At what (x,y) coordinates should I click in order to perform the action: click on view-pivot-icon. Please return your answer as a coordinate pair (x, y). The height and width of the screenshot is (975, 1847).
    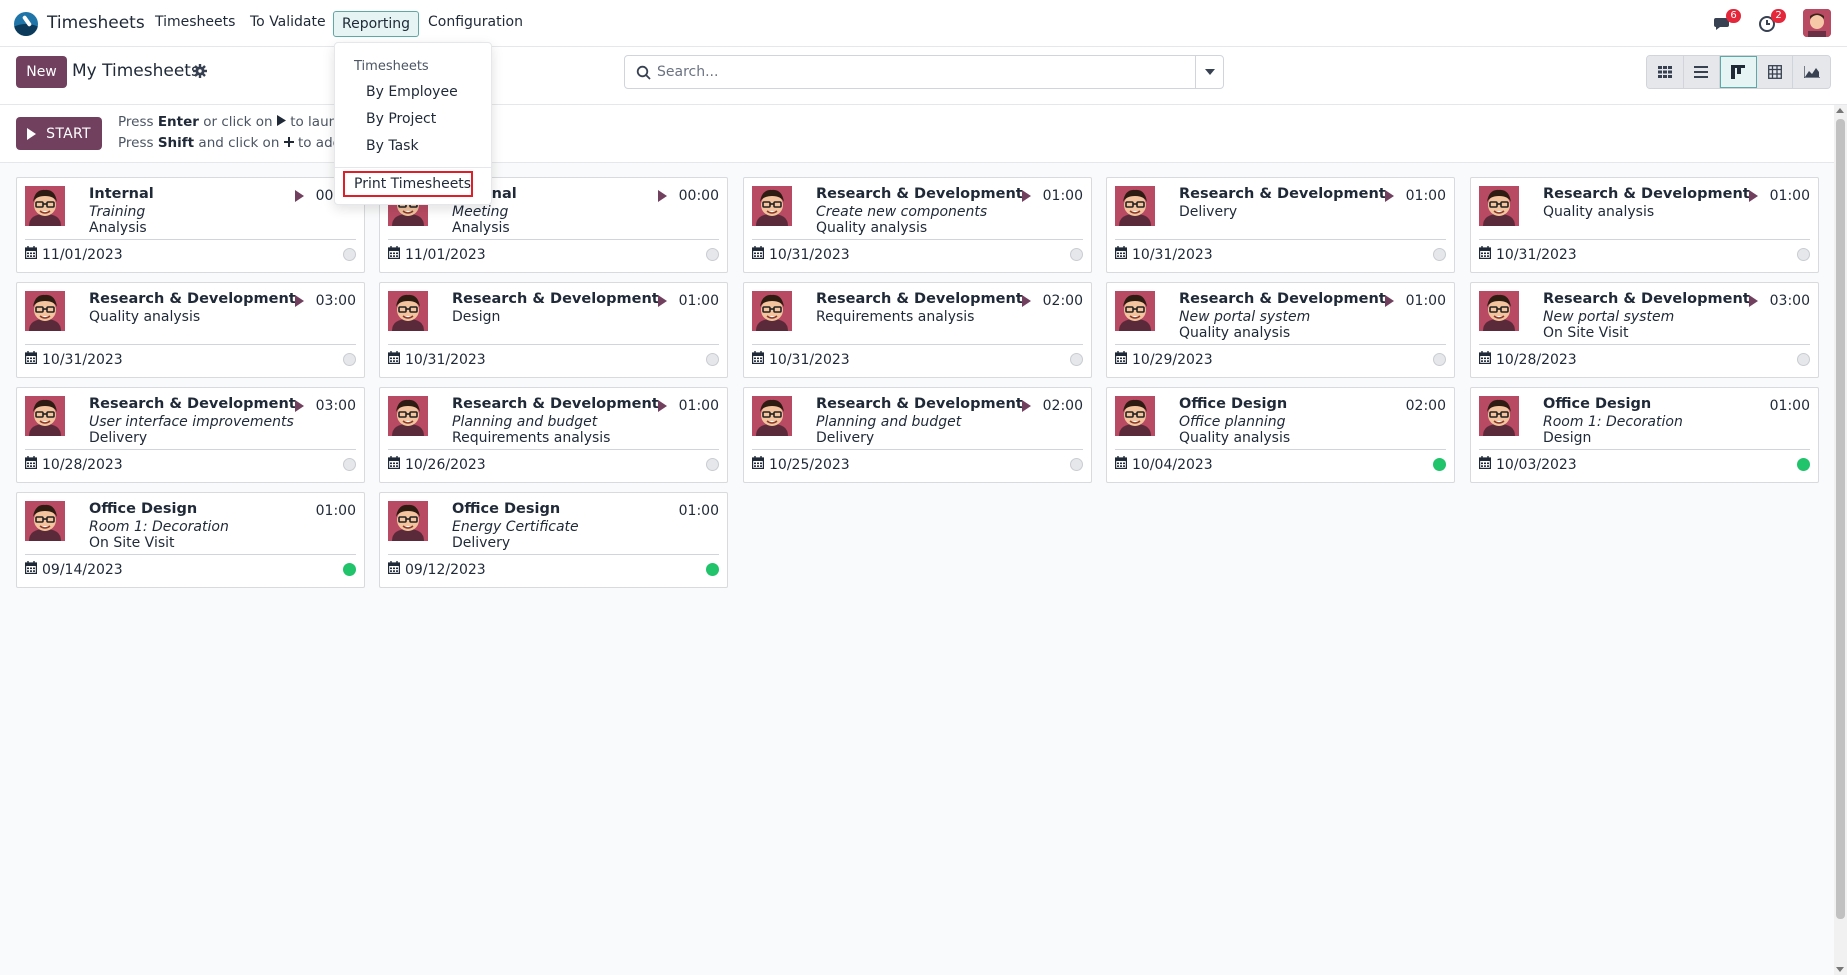
    Looking at the image, I should click on (1775, 72).